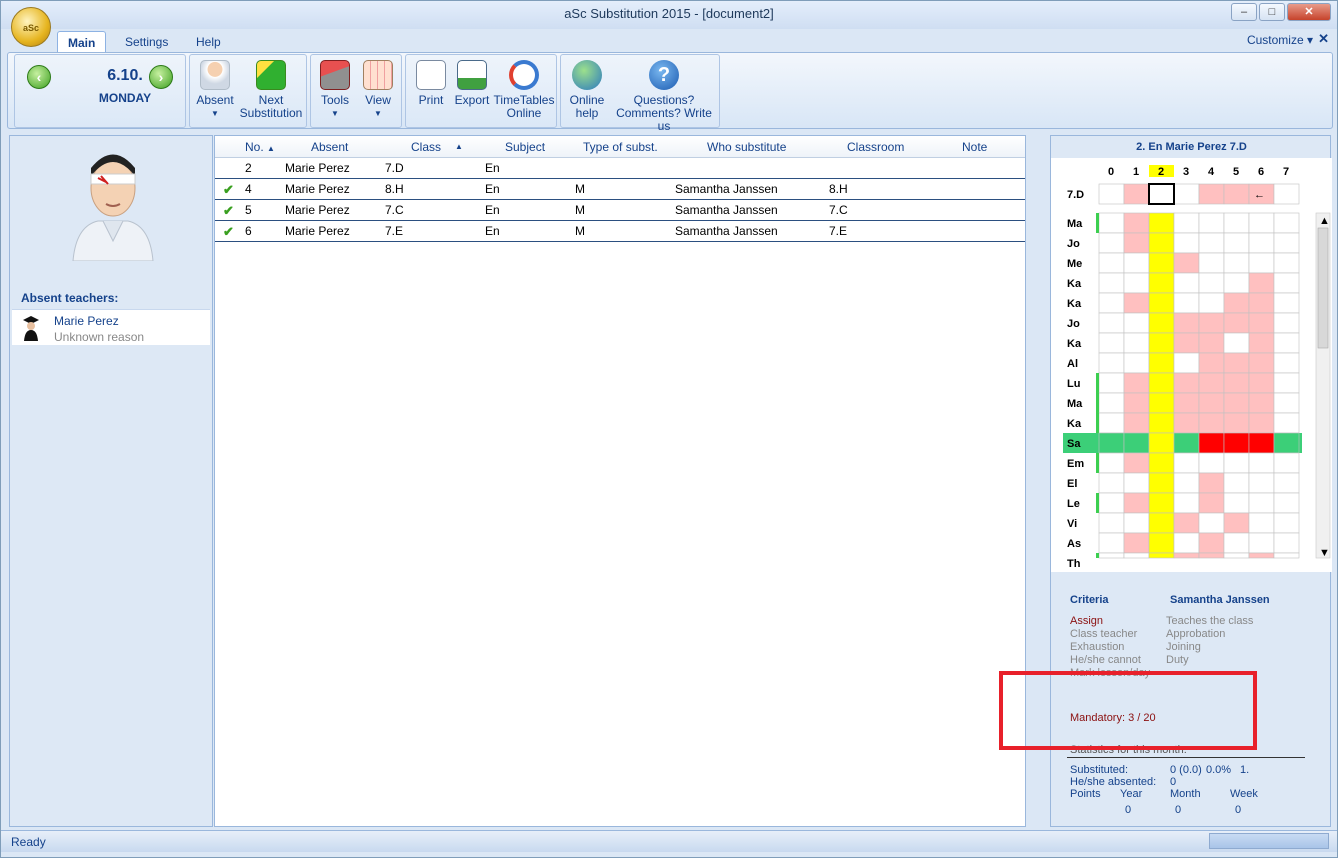  Describe the element at coordinates (1272, 12) in the screenshot. I see `maximize-button: □` at that location.